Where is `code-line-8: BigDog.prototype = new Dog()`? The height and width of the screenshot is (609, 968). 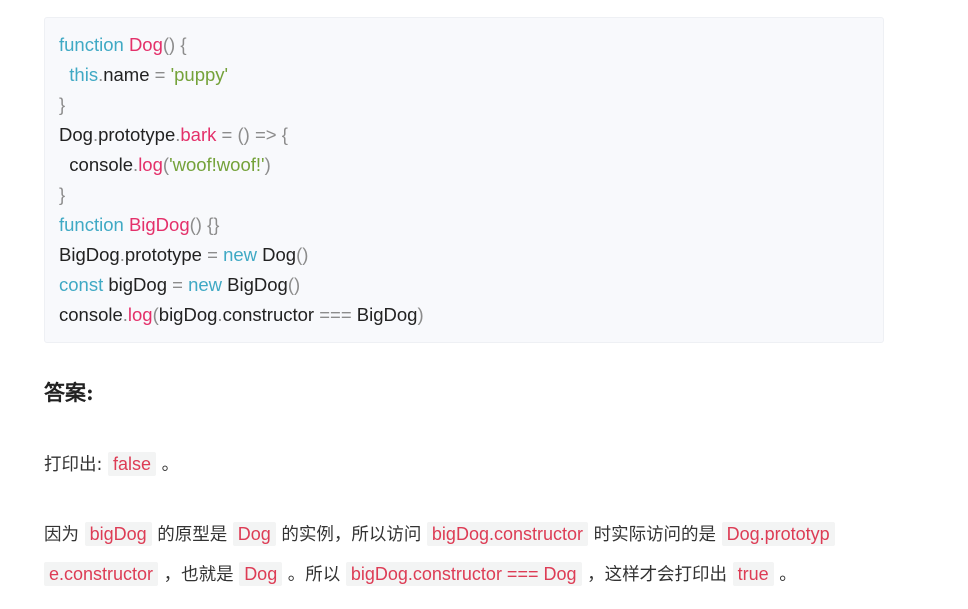 code-line-8: BigDog.prototype = new Dog() is located at coordinates (183, 255).